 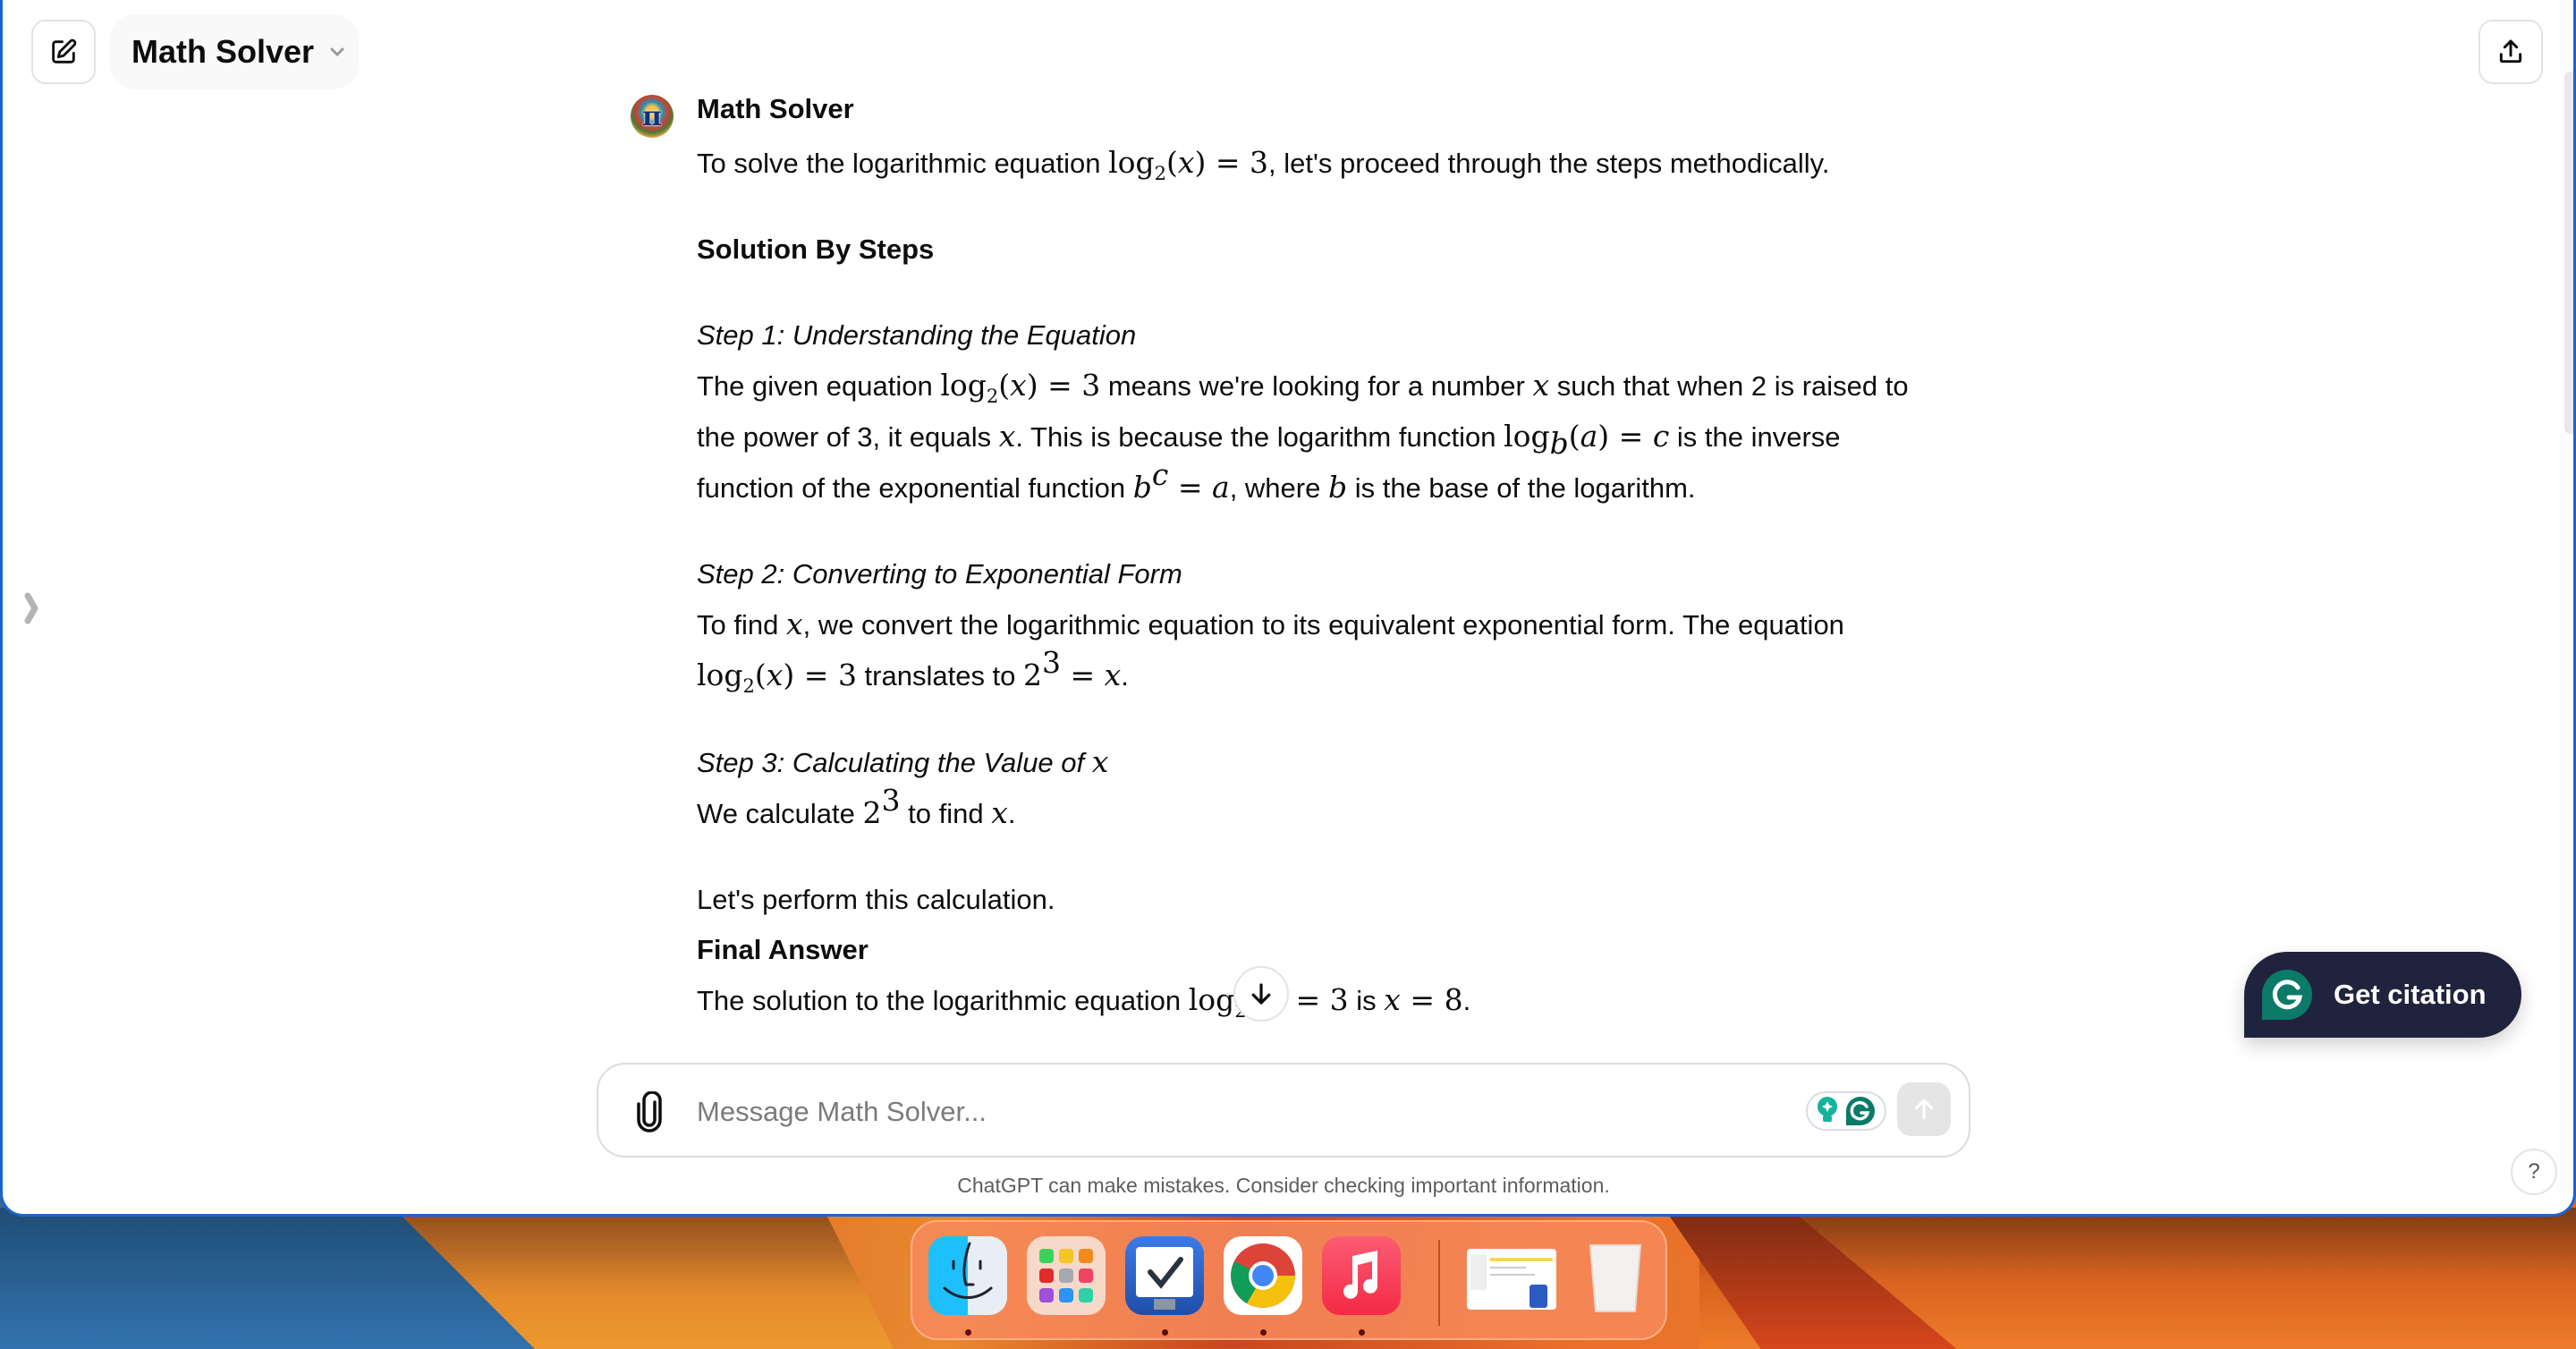 I want to click on share-button, so click(x=2511, y=52).